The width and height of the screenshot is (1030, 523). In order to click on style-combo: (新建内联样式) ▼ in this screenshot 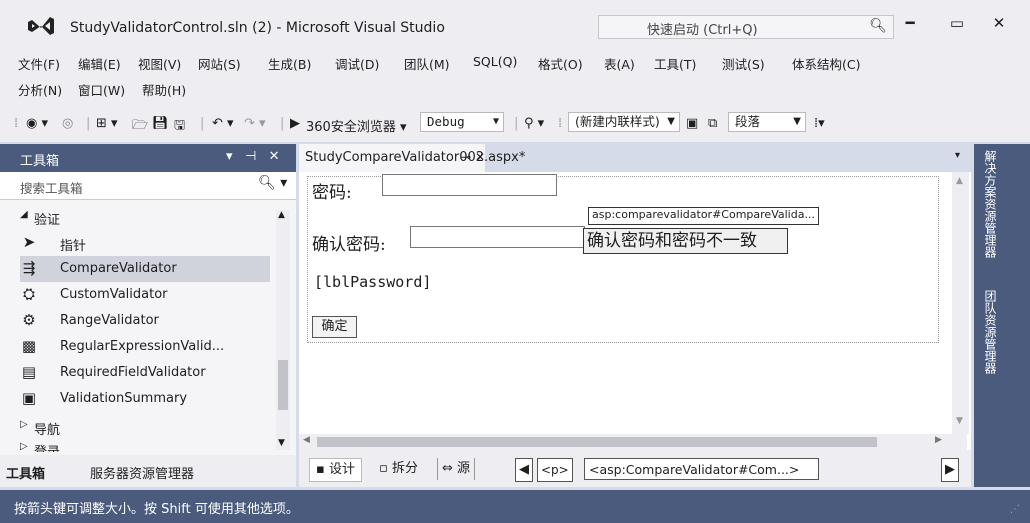, I will do `click(624, 122)`.